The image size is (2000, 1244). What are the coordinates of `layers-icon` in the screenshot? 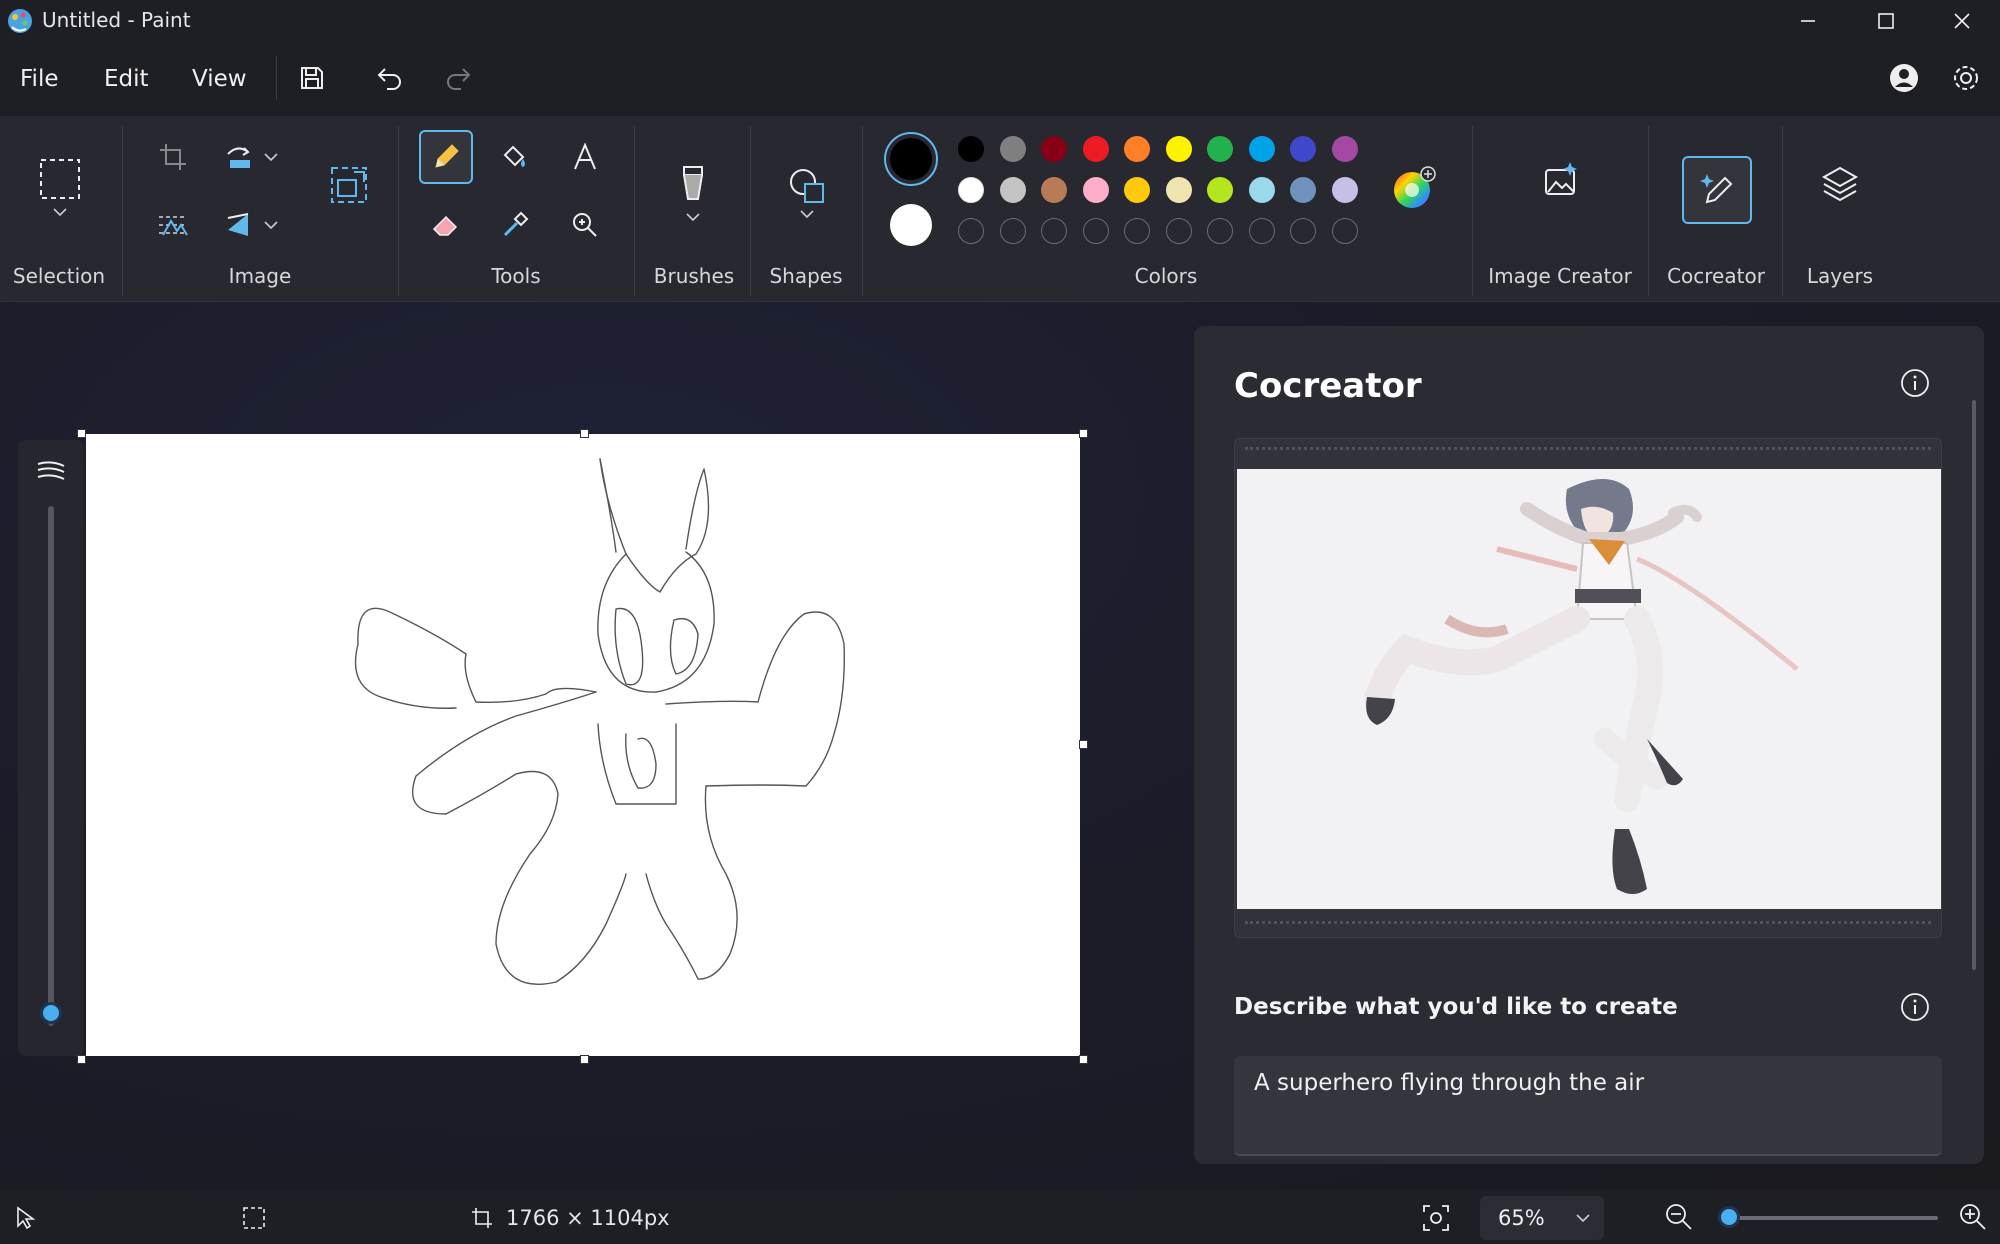 It's located at (1840, 184).